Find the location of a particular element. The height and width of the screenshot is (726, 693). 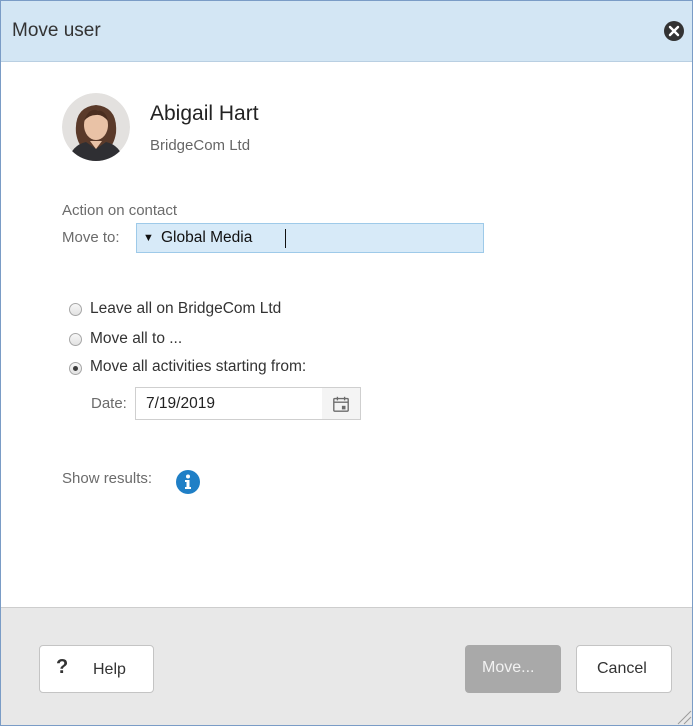

date-picker-button is located at coordinates (341, 403).